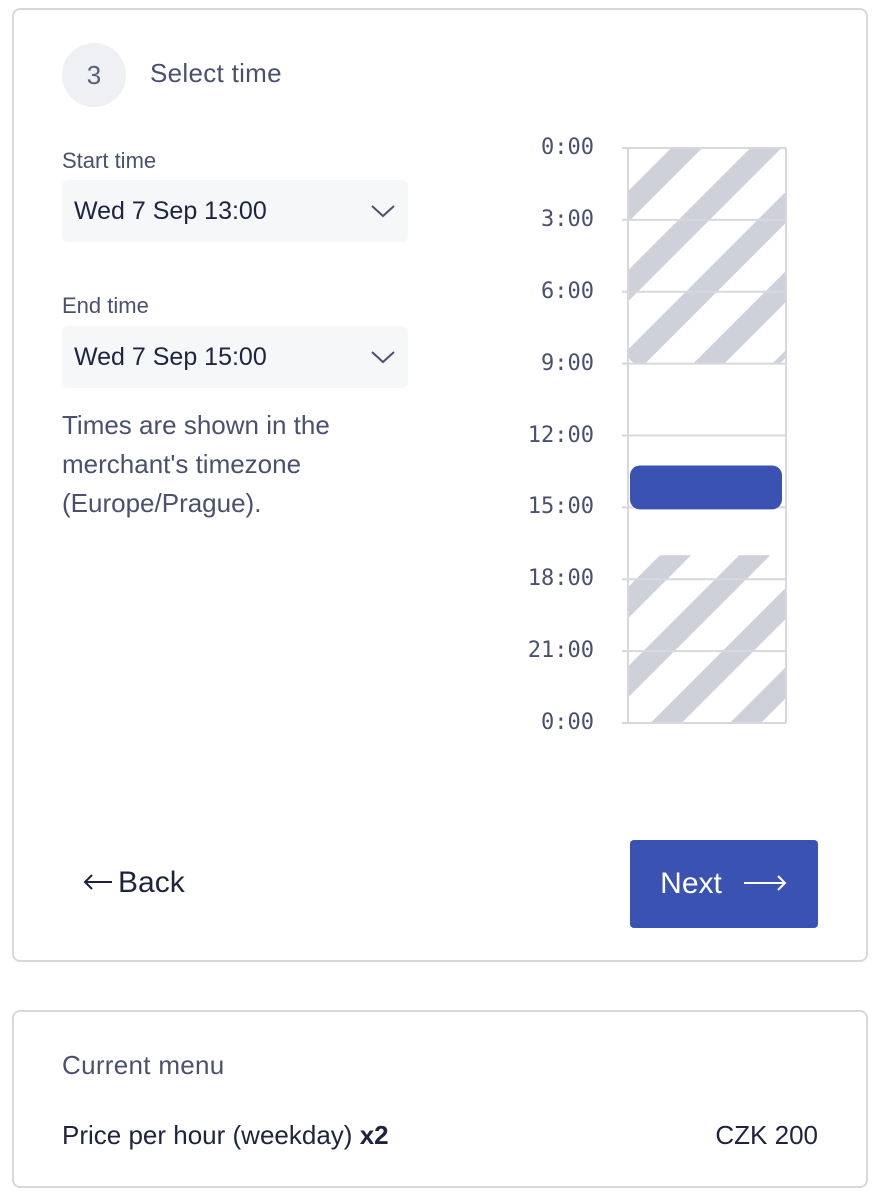 Image resolution: width=882 pixels, height=1202 pixels. I want to click on timeline-tick-label: 6:00, so click(567, 291).